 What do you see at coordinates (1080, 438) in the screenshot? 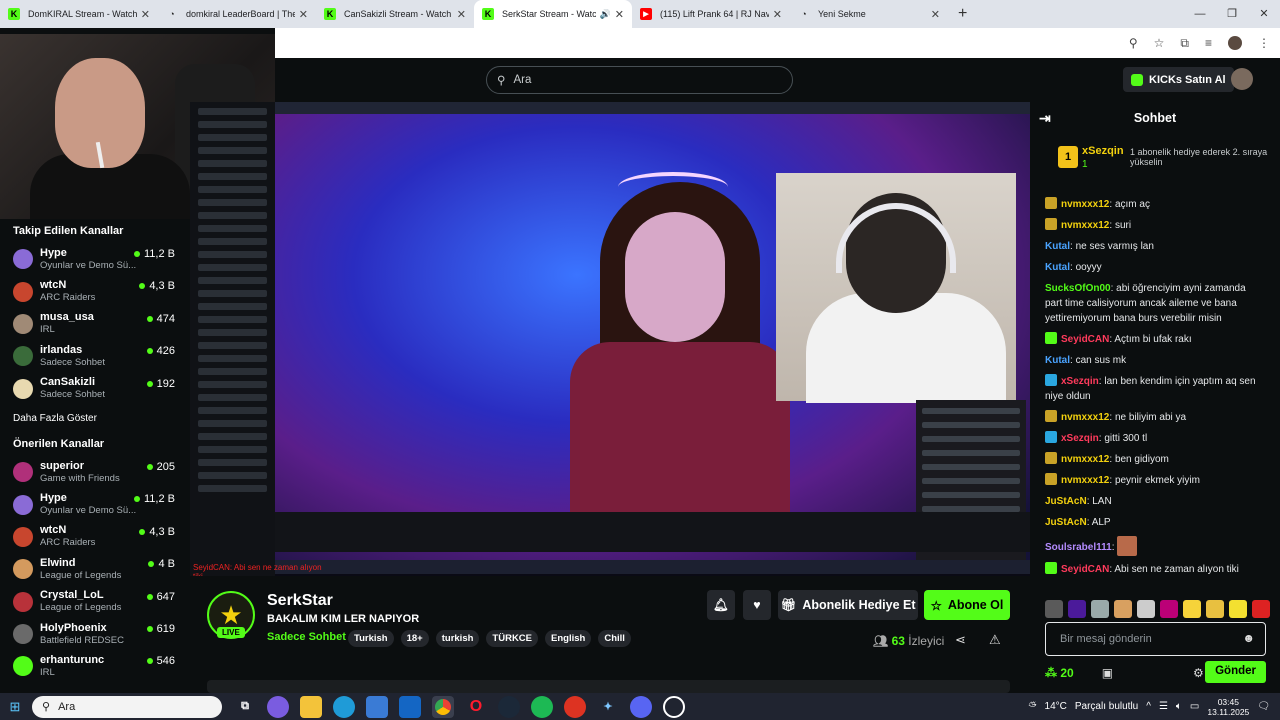
I see `chat-username: xSezqin` at bounding box center [1080, 438].